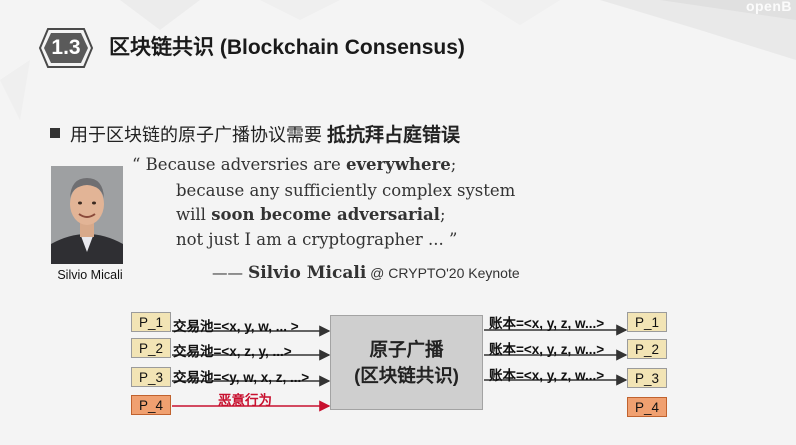 This screenshot has width=796, height=445. What do you see at coordinates (55, 133) in the screenshot?
I see `bullet-square-icon` at bounding box center [55, 133].